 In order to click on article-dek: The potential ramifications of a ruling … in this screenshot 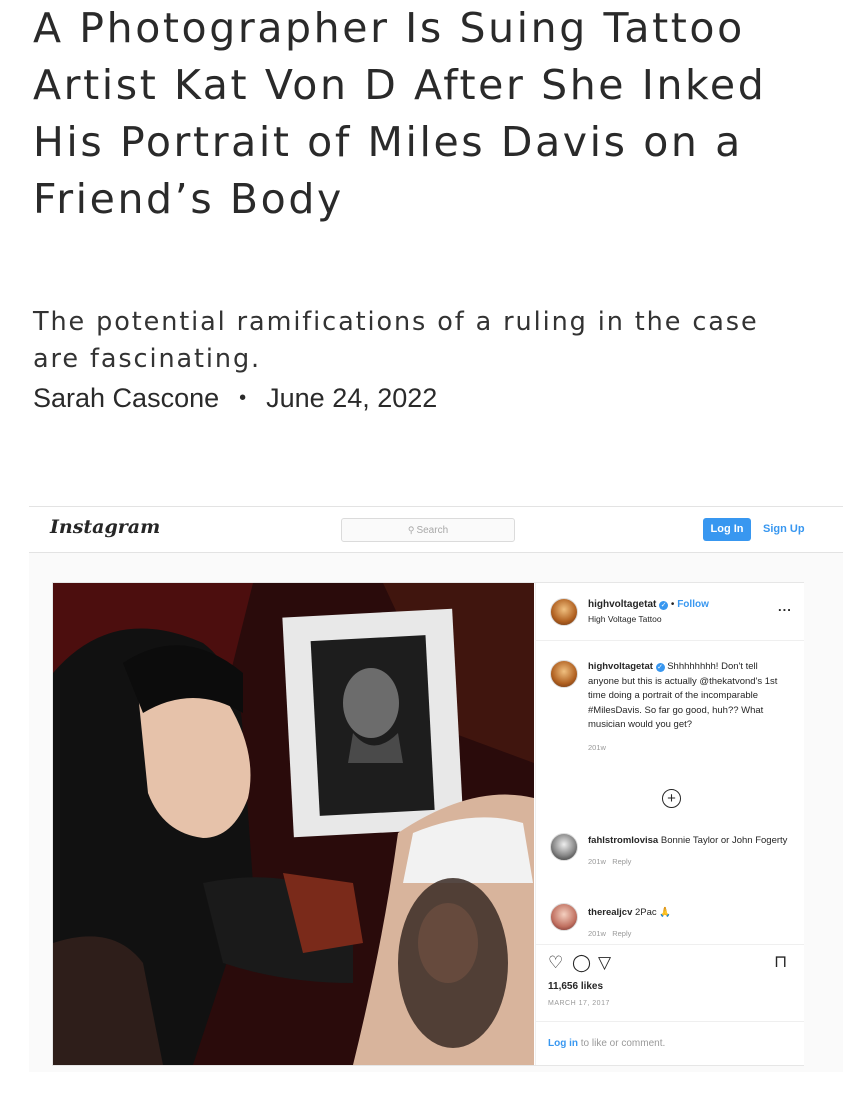, I will do `click(396, 340)`.